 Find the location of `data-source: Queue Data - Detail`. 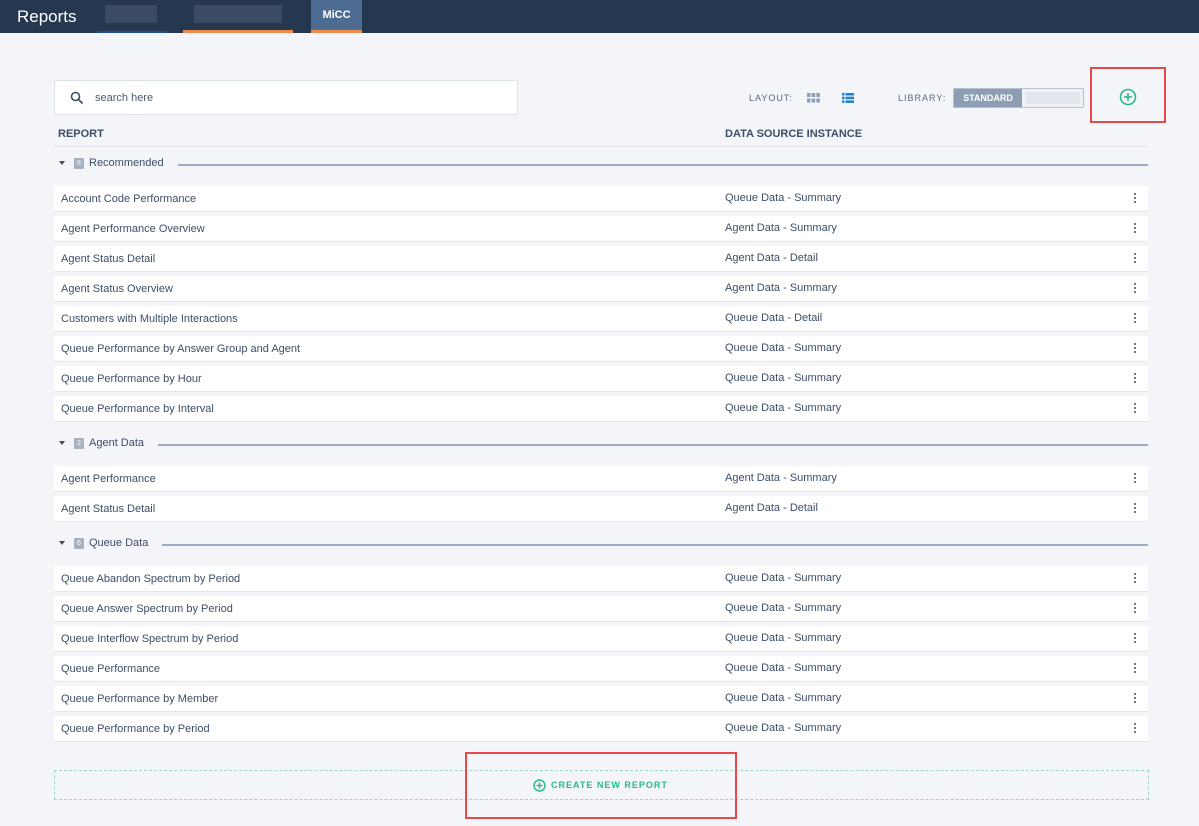

data-source: Queue Data - Detail is located at coordinates (774, 318).